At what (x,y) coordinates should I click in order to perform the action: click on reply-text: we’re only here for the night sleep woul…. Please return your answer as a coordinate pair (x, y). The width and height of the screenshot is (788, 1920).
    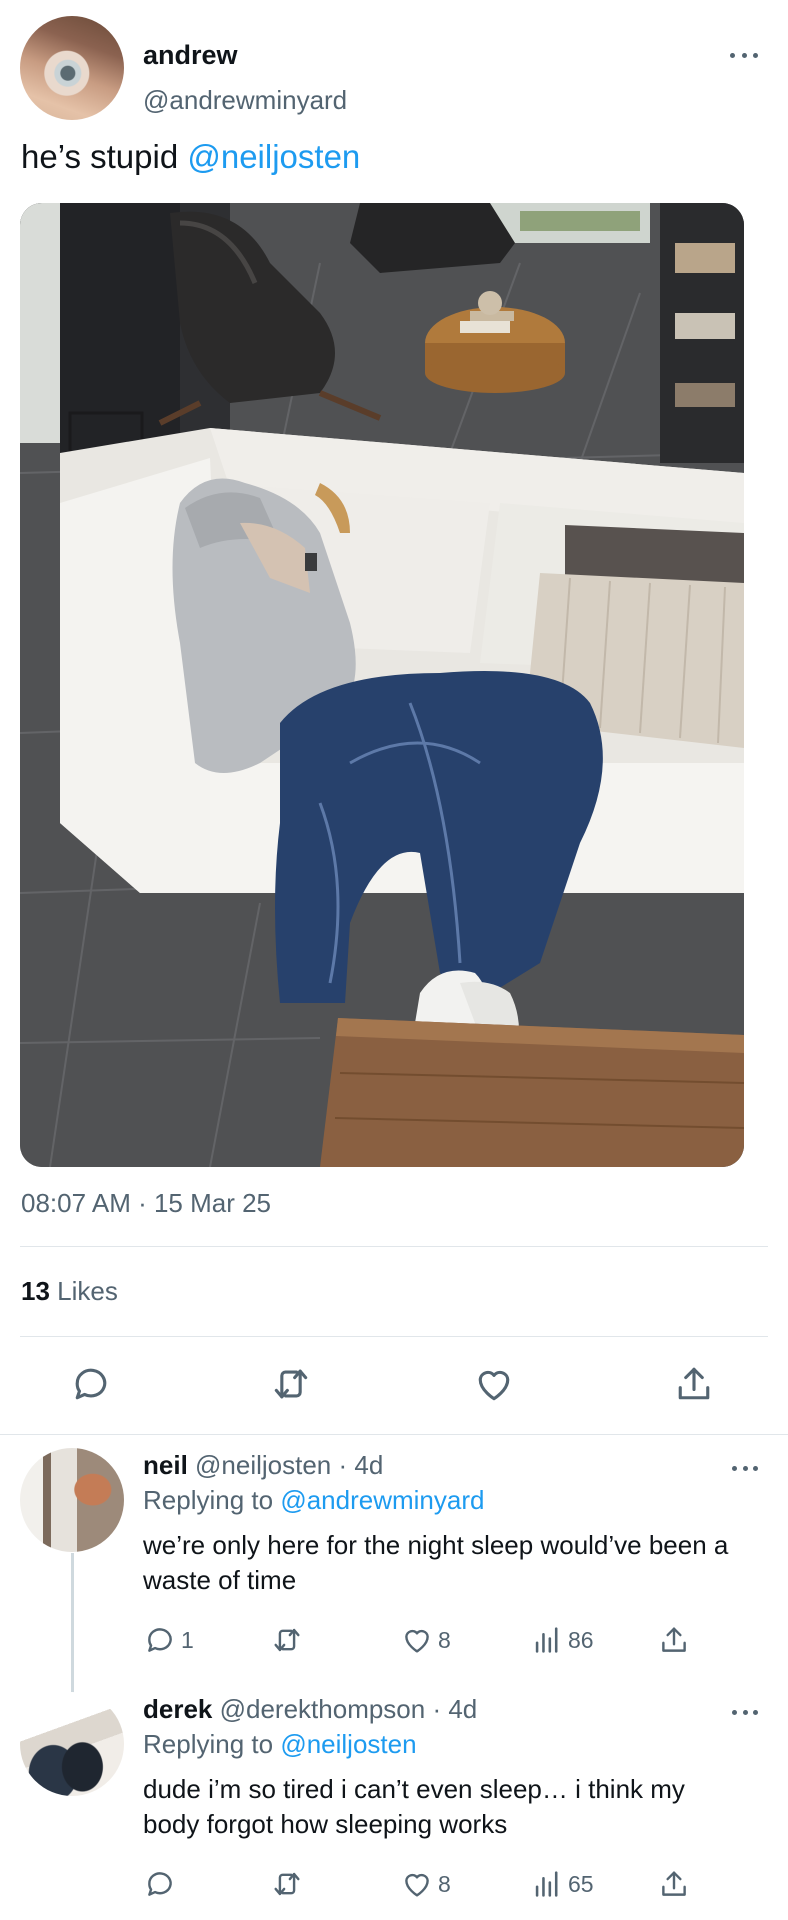
    Looking at the image, I should click on (436, 1562).